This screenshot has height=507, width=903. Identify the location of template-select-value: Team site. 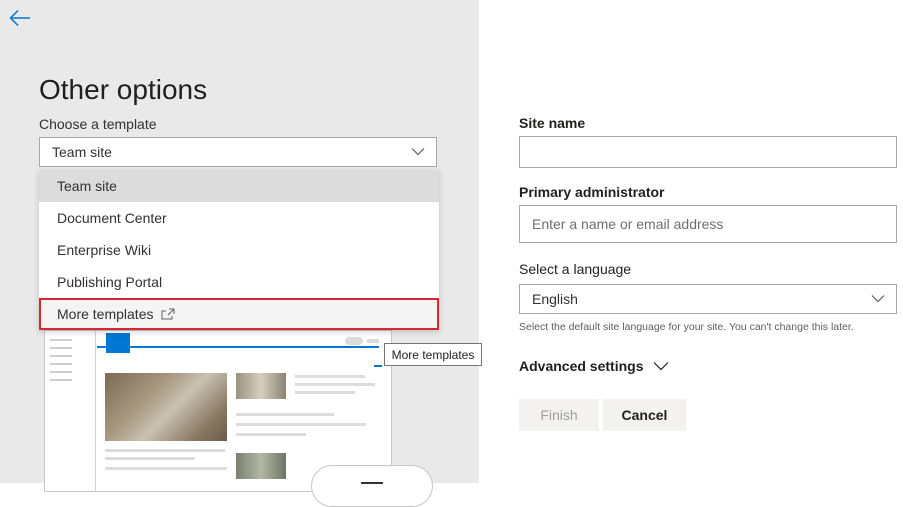
(82, 152).